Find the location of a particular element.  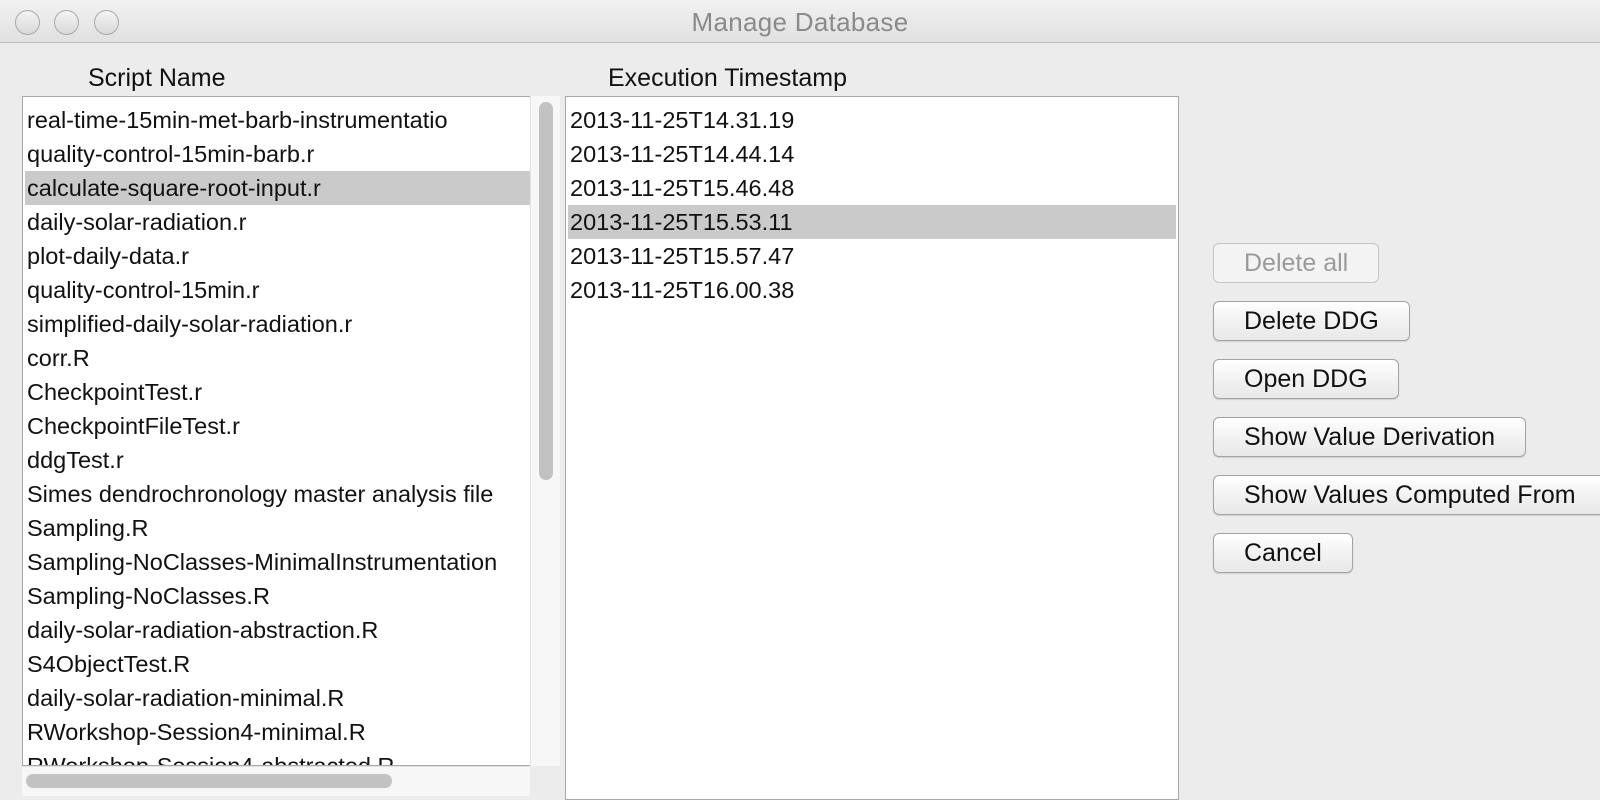

script-list-item: simplified-daily-solar-radiation.r is located at coordinates (278, 324).